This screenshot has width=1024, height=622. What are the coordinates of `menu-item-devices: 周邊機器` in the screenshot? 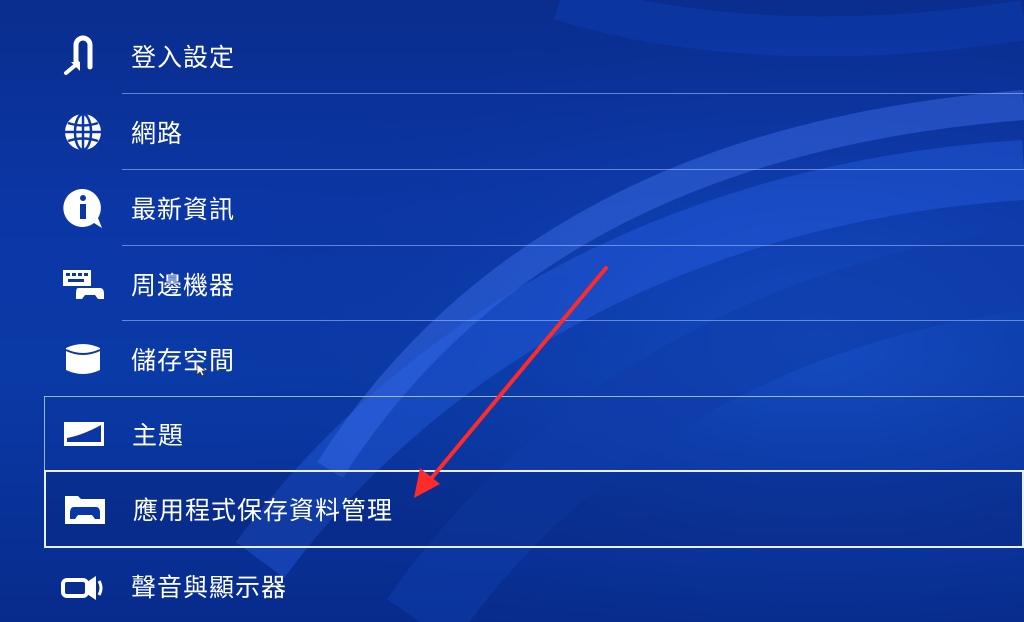 It's located at (534, 283).